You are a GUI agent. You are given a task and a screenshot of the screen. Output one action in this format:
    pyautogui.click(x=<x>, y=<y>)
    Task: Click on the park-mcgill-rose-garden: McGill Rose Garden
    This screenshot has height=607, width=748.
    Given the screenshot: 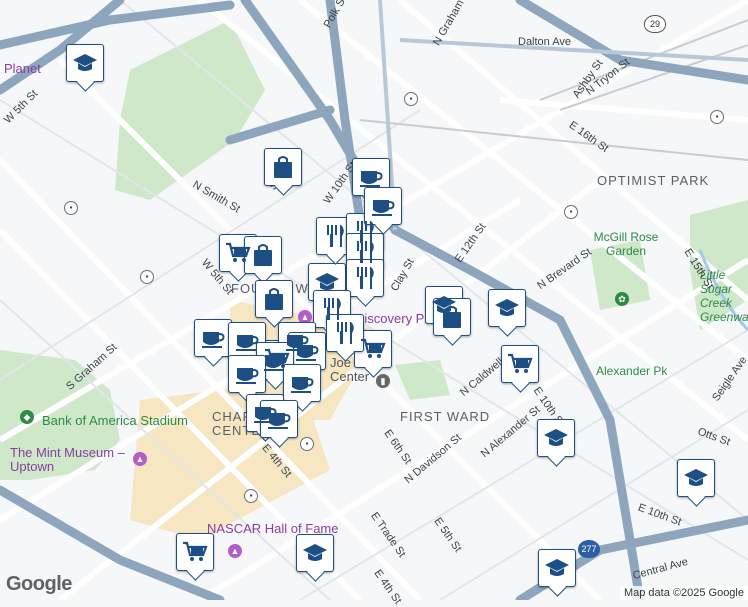 What is the action you would take?
    pyautogui.click(x=626, y=244)
    